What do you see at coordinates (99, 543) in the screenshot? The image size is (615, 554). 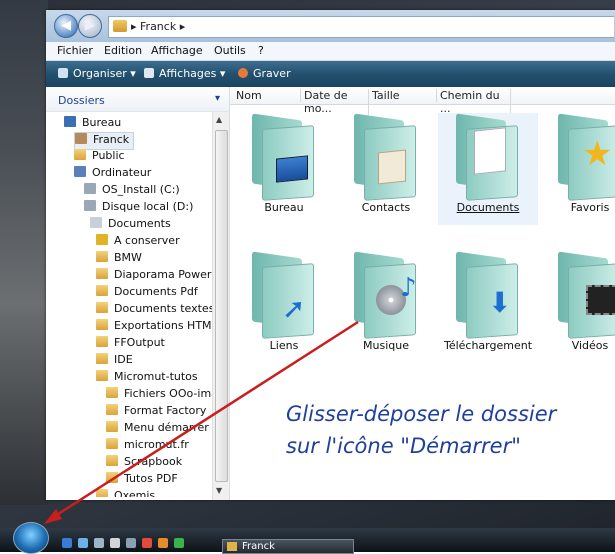 I see `quicklaunch-explorer-icon` at bounding box center [99, 543].